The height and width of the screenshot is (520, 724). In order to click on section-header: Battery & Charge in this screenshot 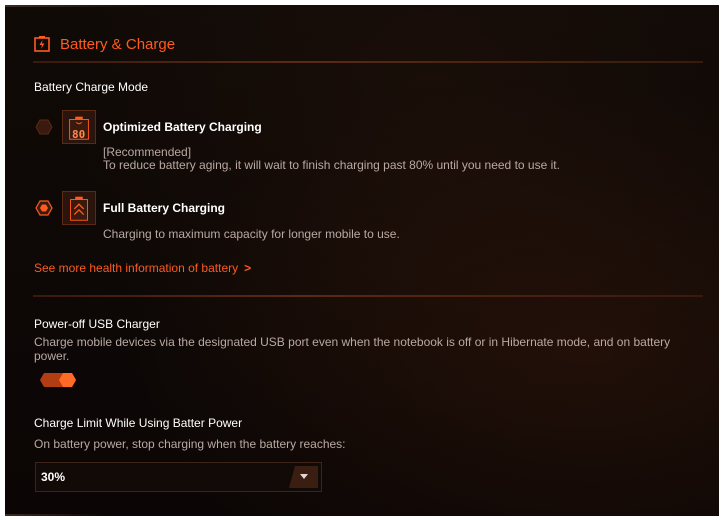, I will do `click(104, 44)`.